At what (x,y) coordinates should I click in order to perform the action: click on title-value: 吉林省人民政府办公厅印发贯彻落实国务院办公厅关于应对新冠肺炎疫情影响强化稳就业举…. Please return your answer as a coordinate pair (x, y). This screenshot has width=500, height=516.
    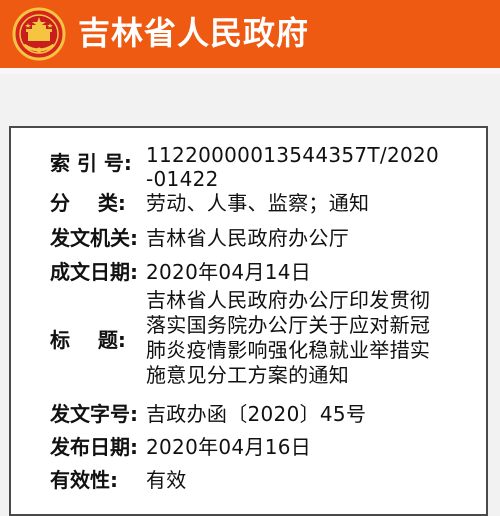
    Looking at the image, I should click on (288, 337).